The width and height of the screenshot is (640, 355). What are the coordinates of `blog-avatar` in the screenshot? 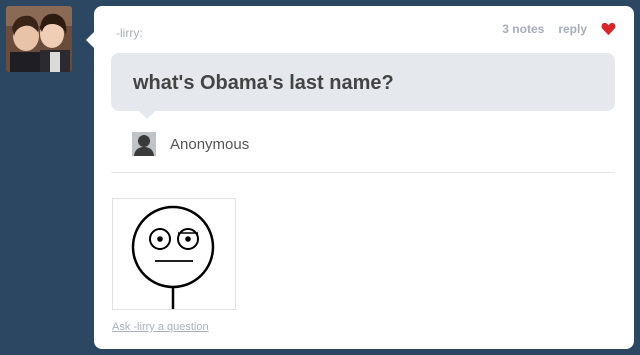 It's located at (39, 39).